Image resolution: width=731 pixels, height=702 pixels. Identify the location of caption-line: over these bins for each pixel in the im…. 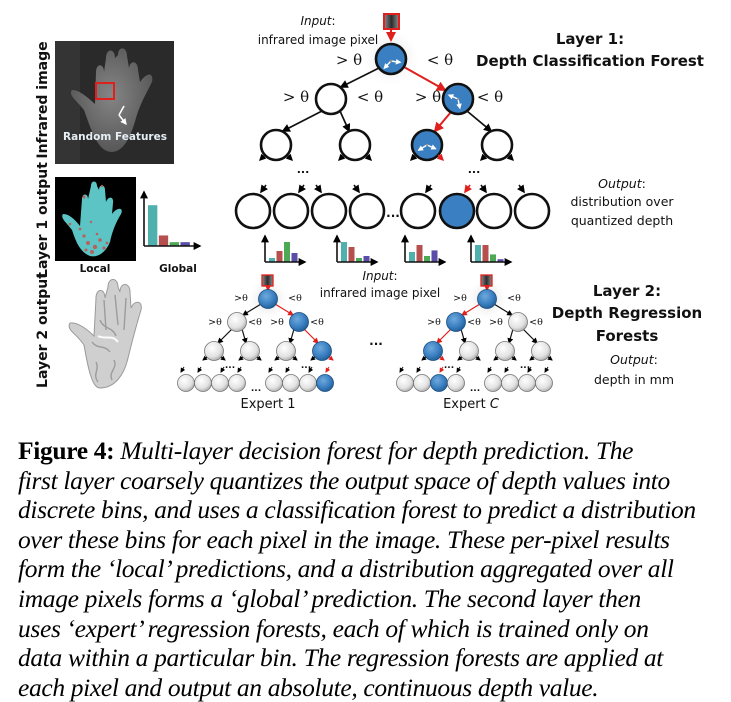
(344, 539).